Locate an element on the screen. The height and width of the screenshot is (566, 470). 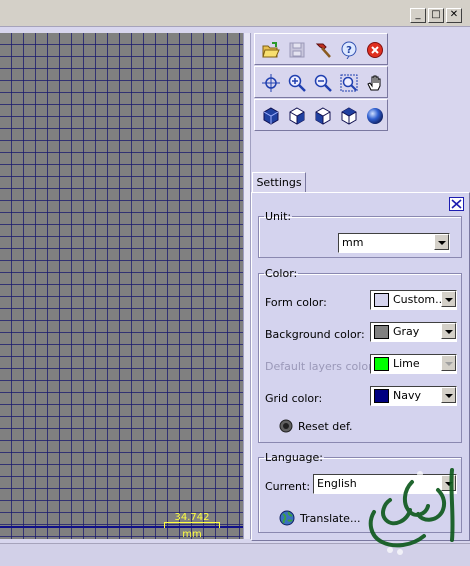
color-legend: Color: is located at coordinates (281, 273).